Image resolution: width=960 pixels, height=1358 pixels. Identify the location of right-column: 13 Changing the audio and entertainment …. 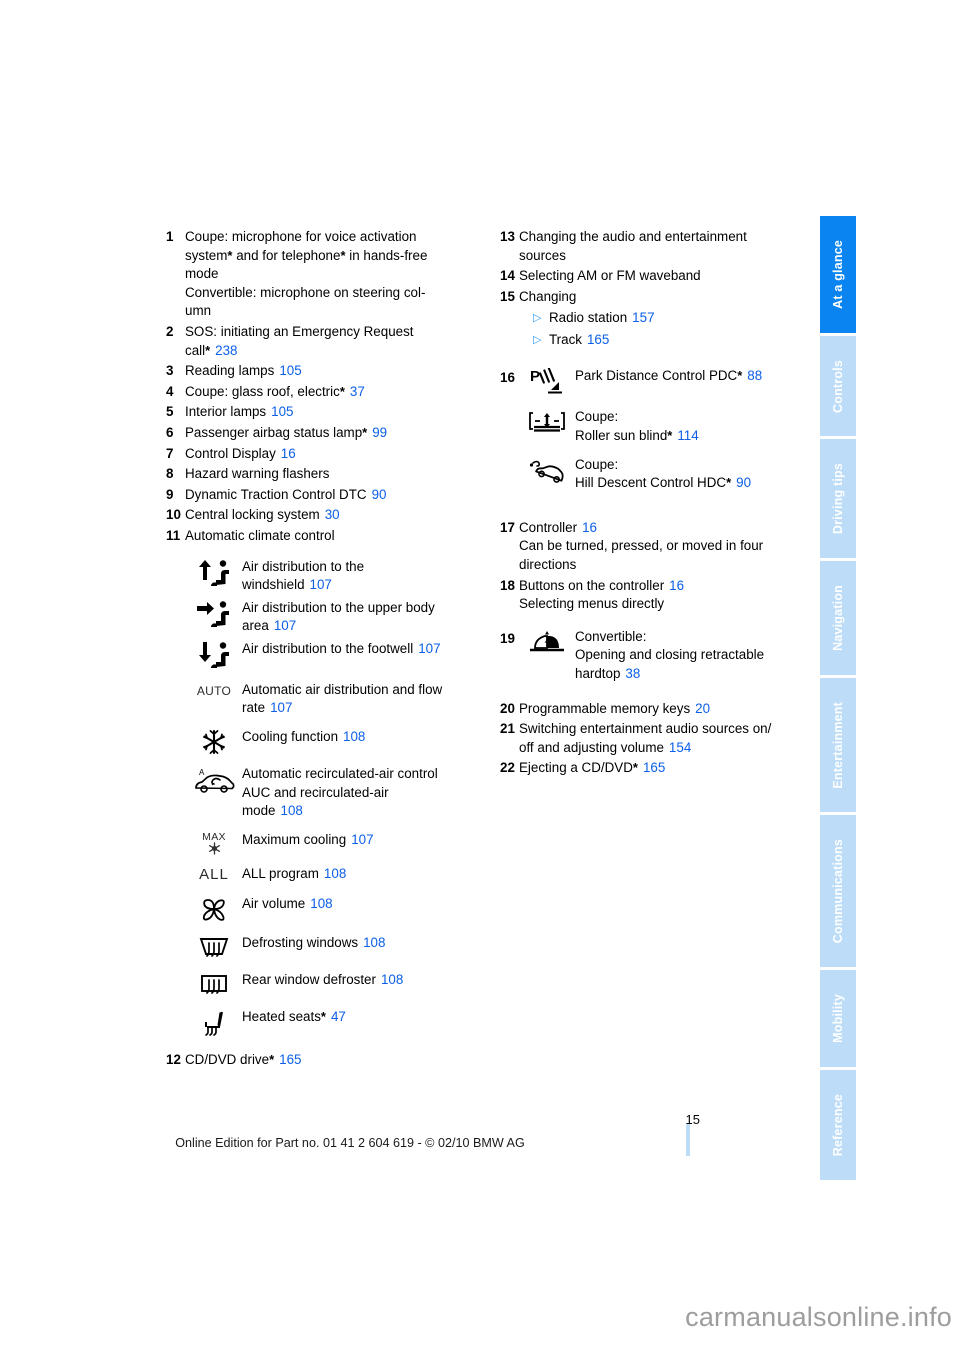
(659, 504).